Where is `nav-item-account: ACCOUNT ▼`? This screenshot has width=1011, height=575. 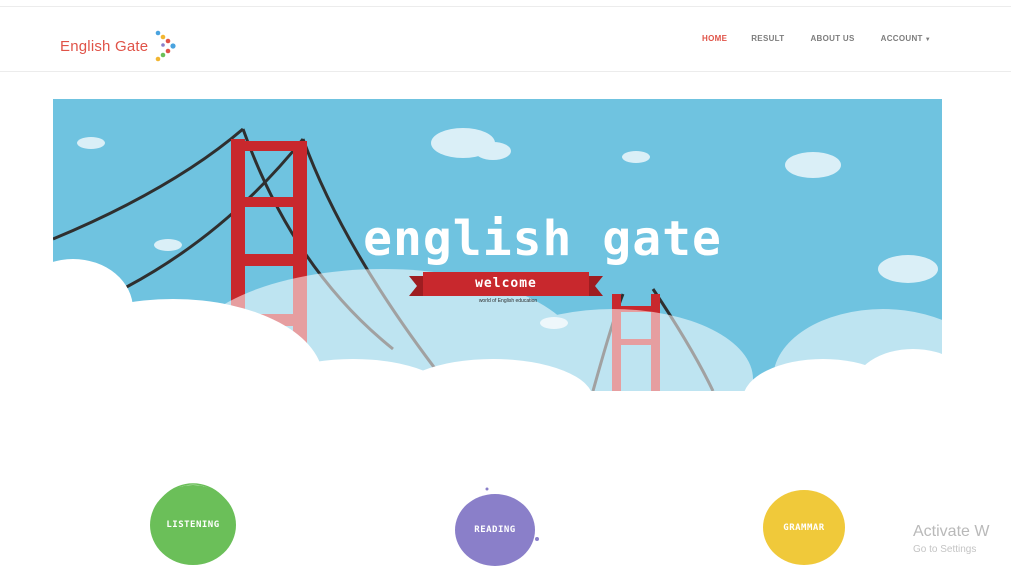 nav-item-account: ACCOUNT ▼ is located at coordinates (906, 38).